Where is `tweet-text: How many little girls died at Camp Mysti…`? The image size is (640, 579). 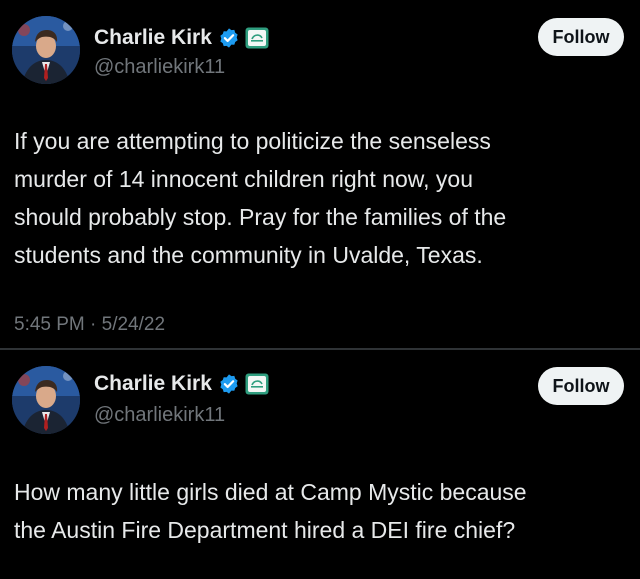
tweet-text: How many little girls died at Camp Mysti… is located at coordinates (314, 511).